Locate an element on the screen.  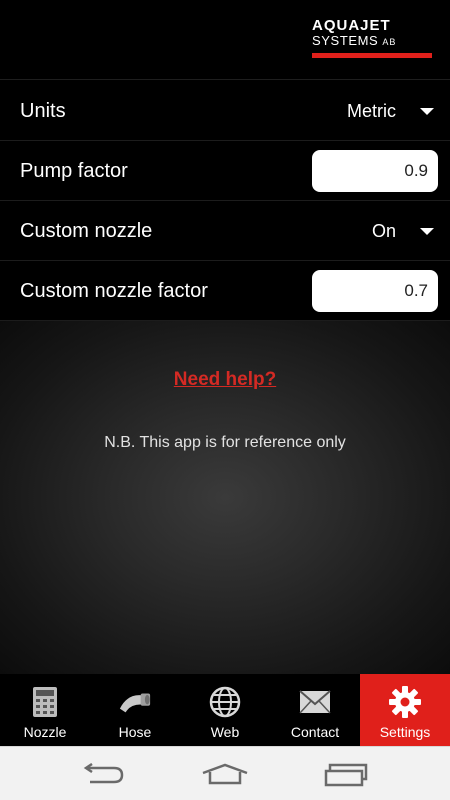
home-icon is located at coordinates (225, 775).